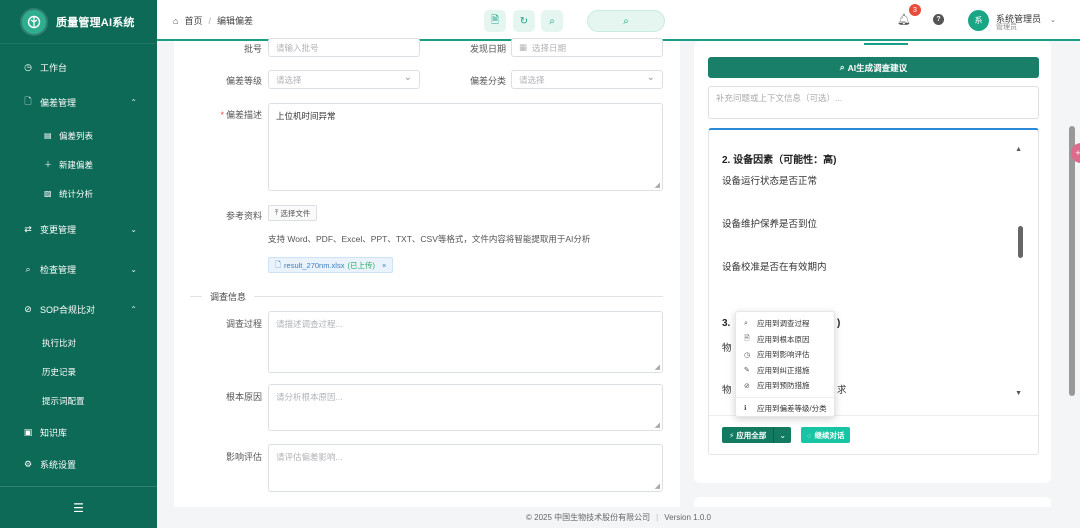 This screenshot has height=528, width=1080. Describe the element at coordinates (344, 47) in the screenshot. I see `batch-input: 请输入批号` at that location.